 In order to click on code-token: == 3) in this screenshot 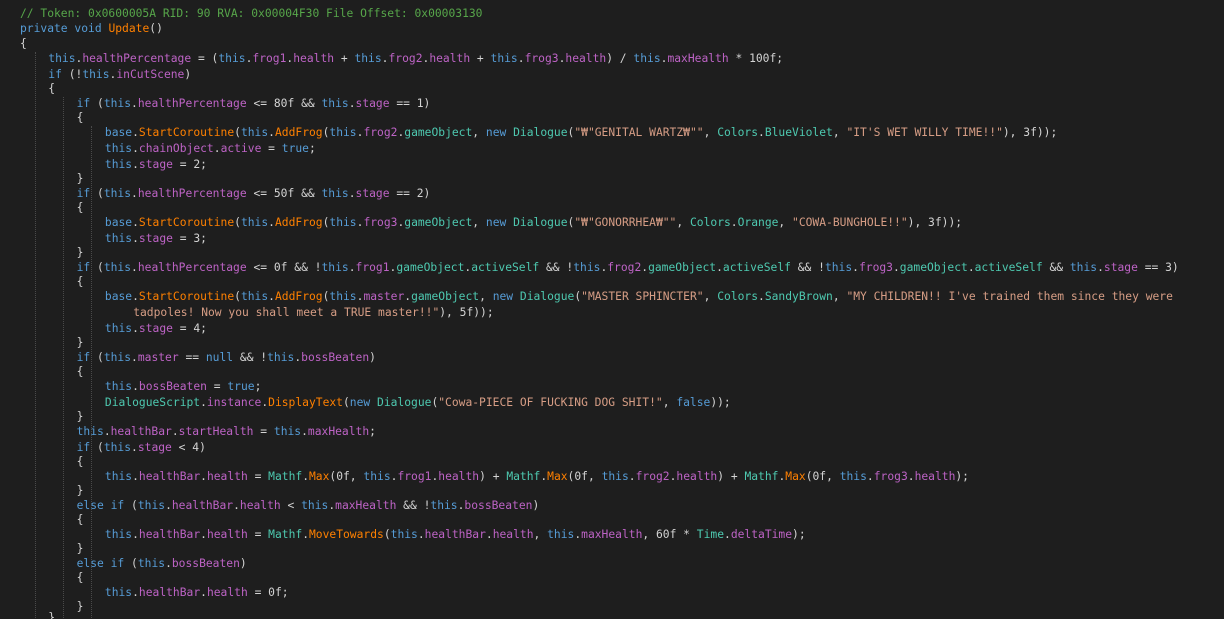, I will do `click(1158, 267)`.